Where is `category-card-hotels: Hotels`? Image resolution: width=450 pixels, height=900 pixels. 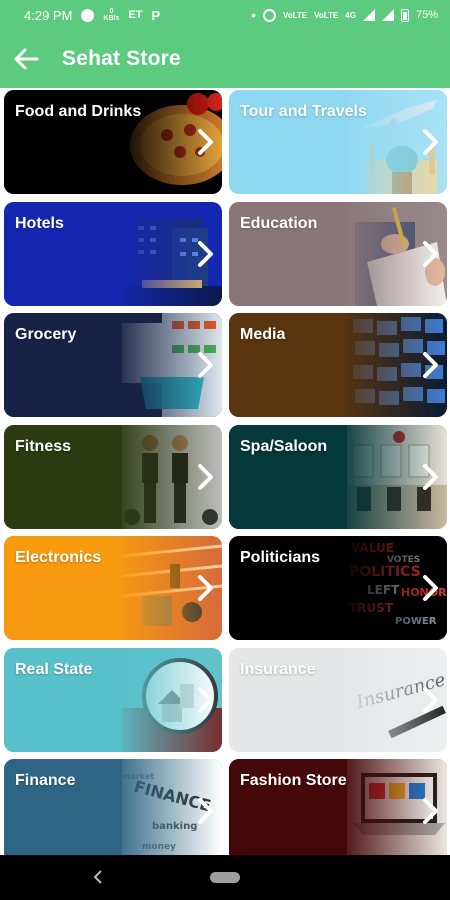
category-card-hotels: Hotels is located at coordinates (113, 253).